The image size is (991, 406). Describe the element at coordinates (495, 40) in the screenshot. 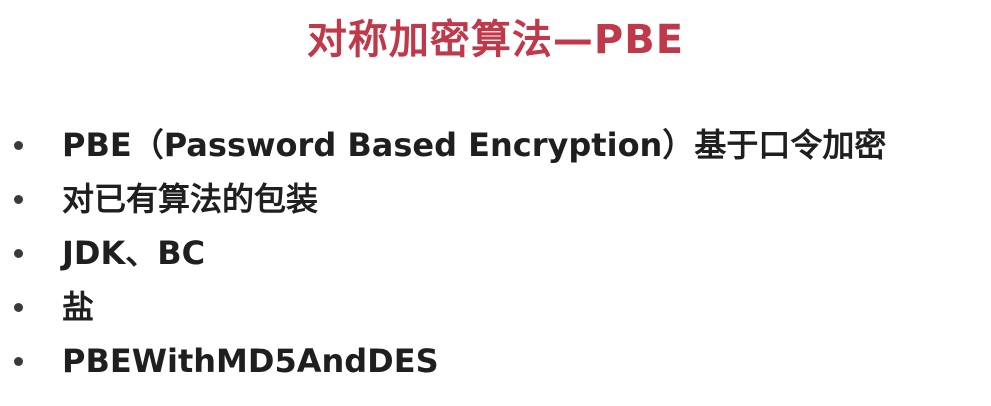

I see `slide-title: 对称加密算法—PBE` at that location.